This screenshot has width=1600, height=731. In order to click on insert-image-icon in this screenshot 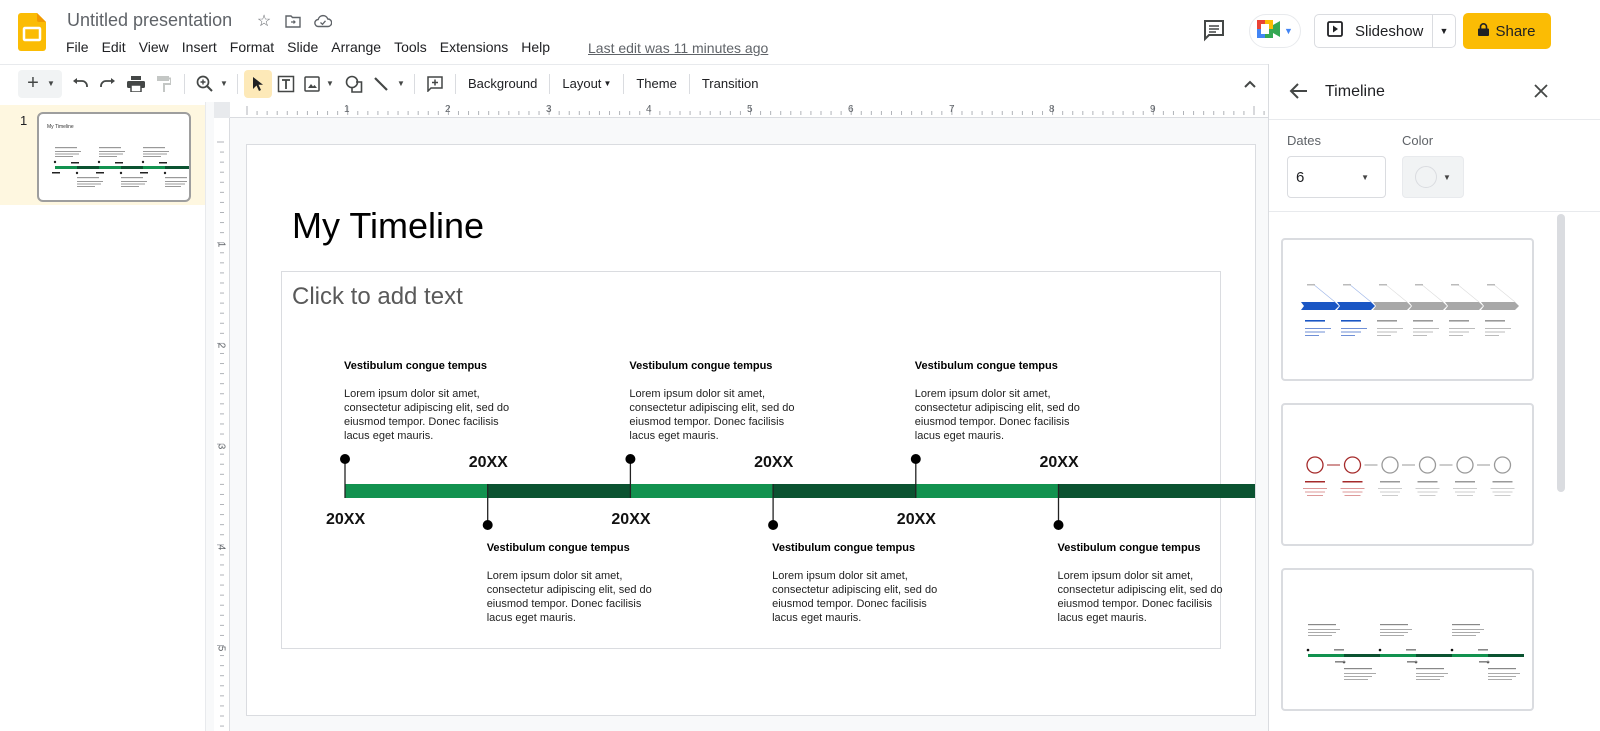, I will do `click(312, 84)`.